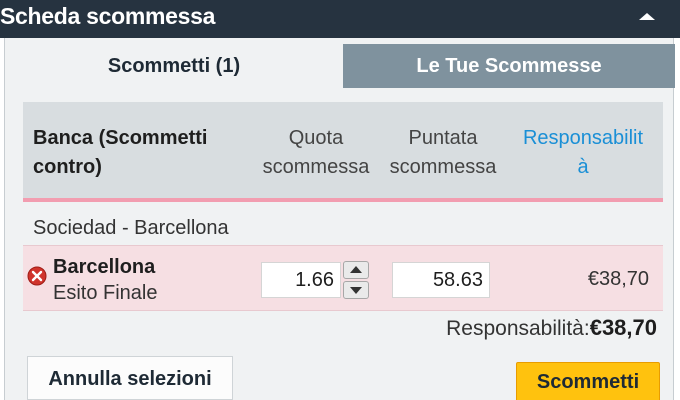  I want to click on selection-liability: €38,70, so click(618, 279).